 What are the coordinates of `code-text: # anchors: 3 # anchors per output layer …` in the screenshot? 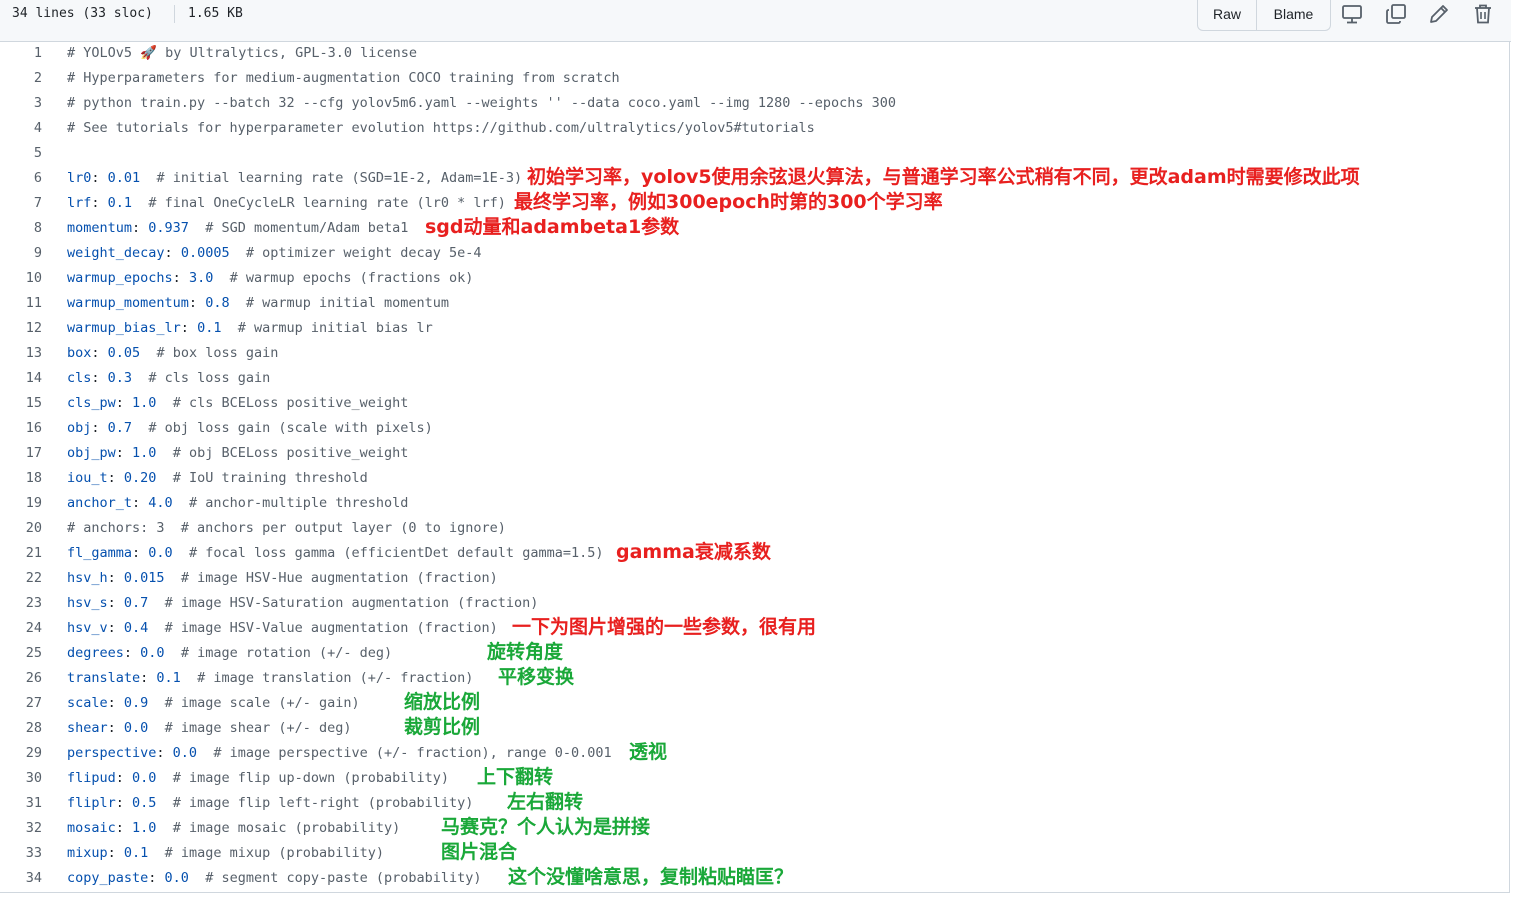 It's located at (286, 528).